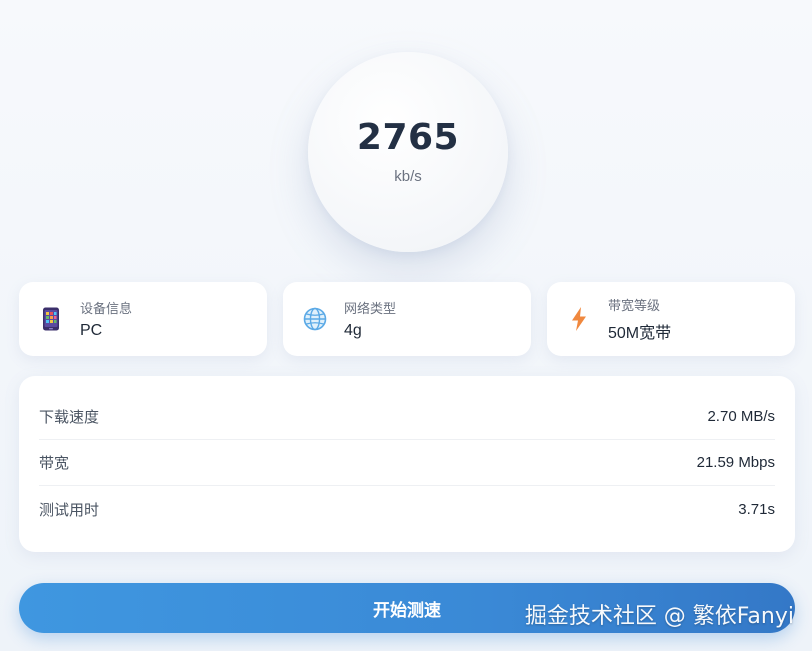 This screenshot has width=812, height=651. Describe the element at coordinates (407, 417) in the screenshot. I see `download-speed-row: 下载速度 2.70 MB/s` at that location.